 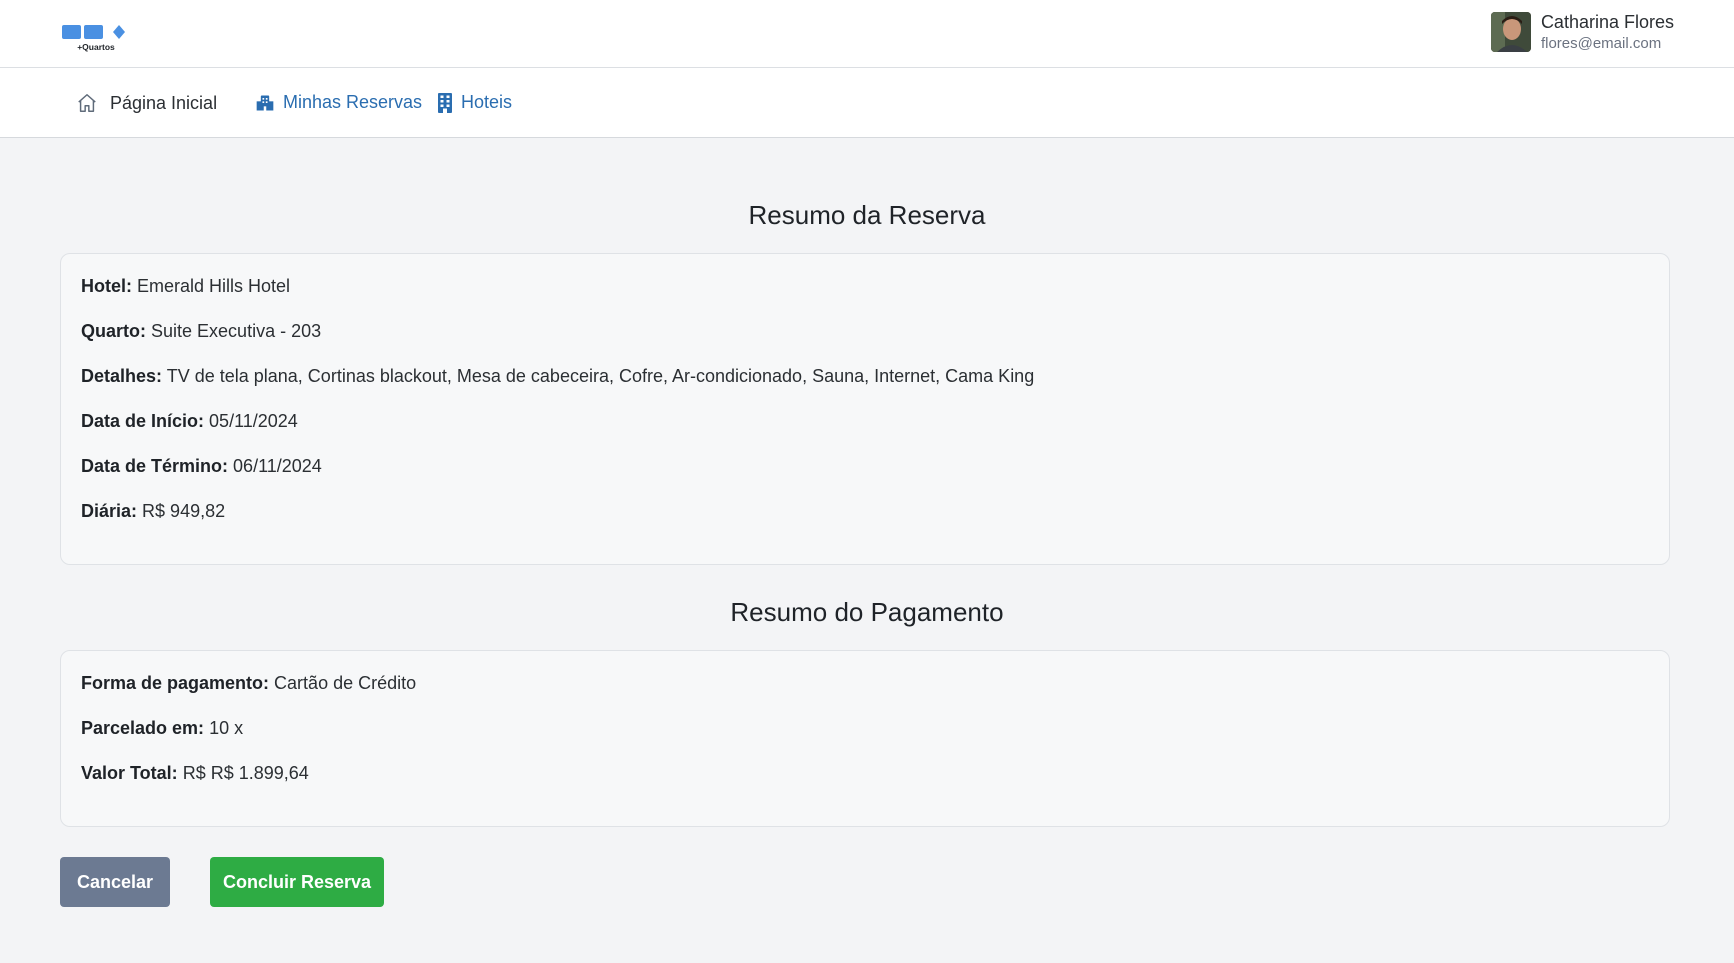 What do you see at coordinates (96, 37) in the screenshot?
I see `app-logo: +Quartos` at bounding box center [96, 37].